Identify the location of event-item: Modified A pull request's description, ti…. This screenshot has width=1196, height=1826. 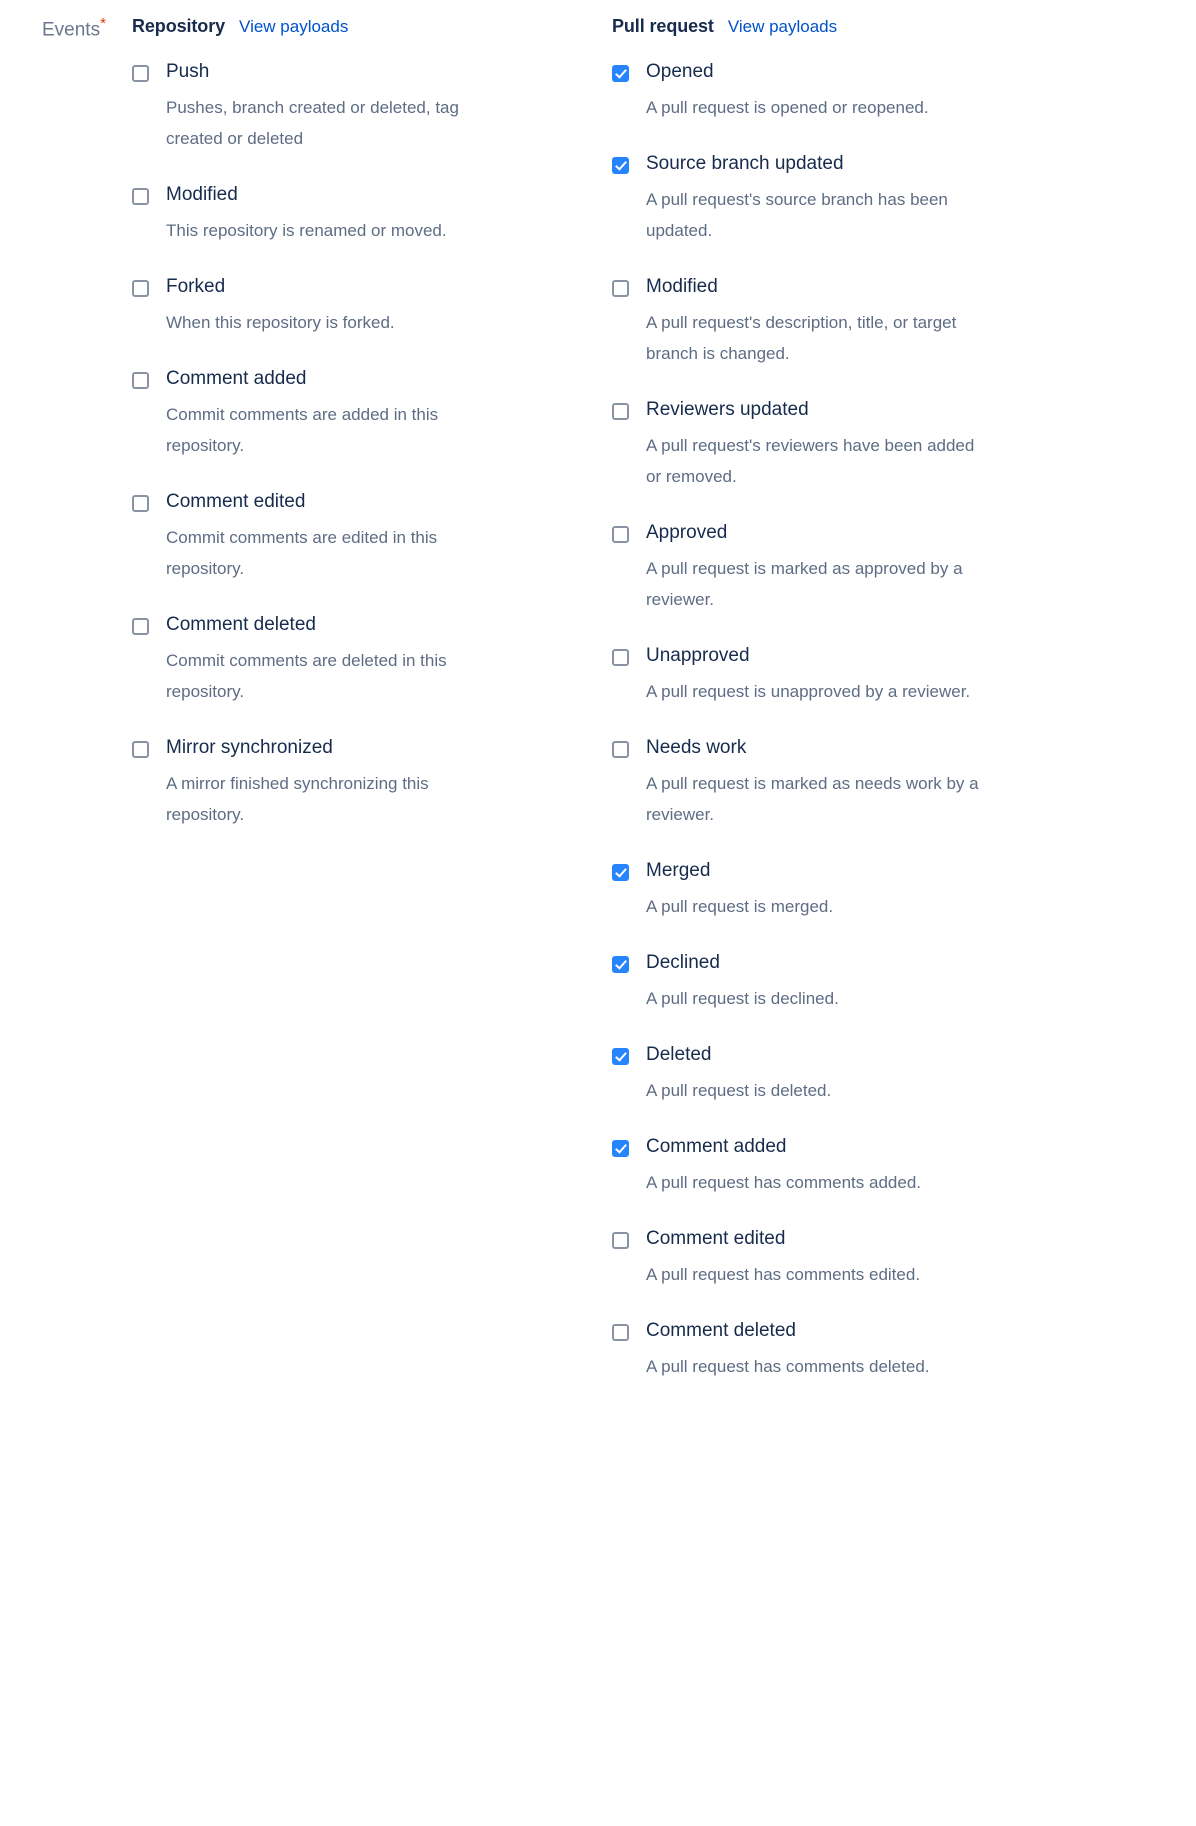
(847, 322).